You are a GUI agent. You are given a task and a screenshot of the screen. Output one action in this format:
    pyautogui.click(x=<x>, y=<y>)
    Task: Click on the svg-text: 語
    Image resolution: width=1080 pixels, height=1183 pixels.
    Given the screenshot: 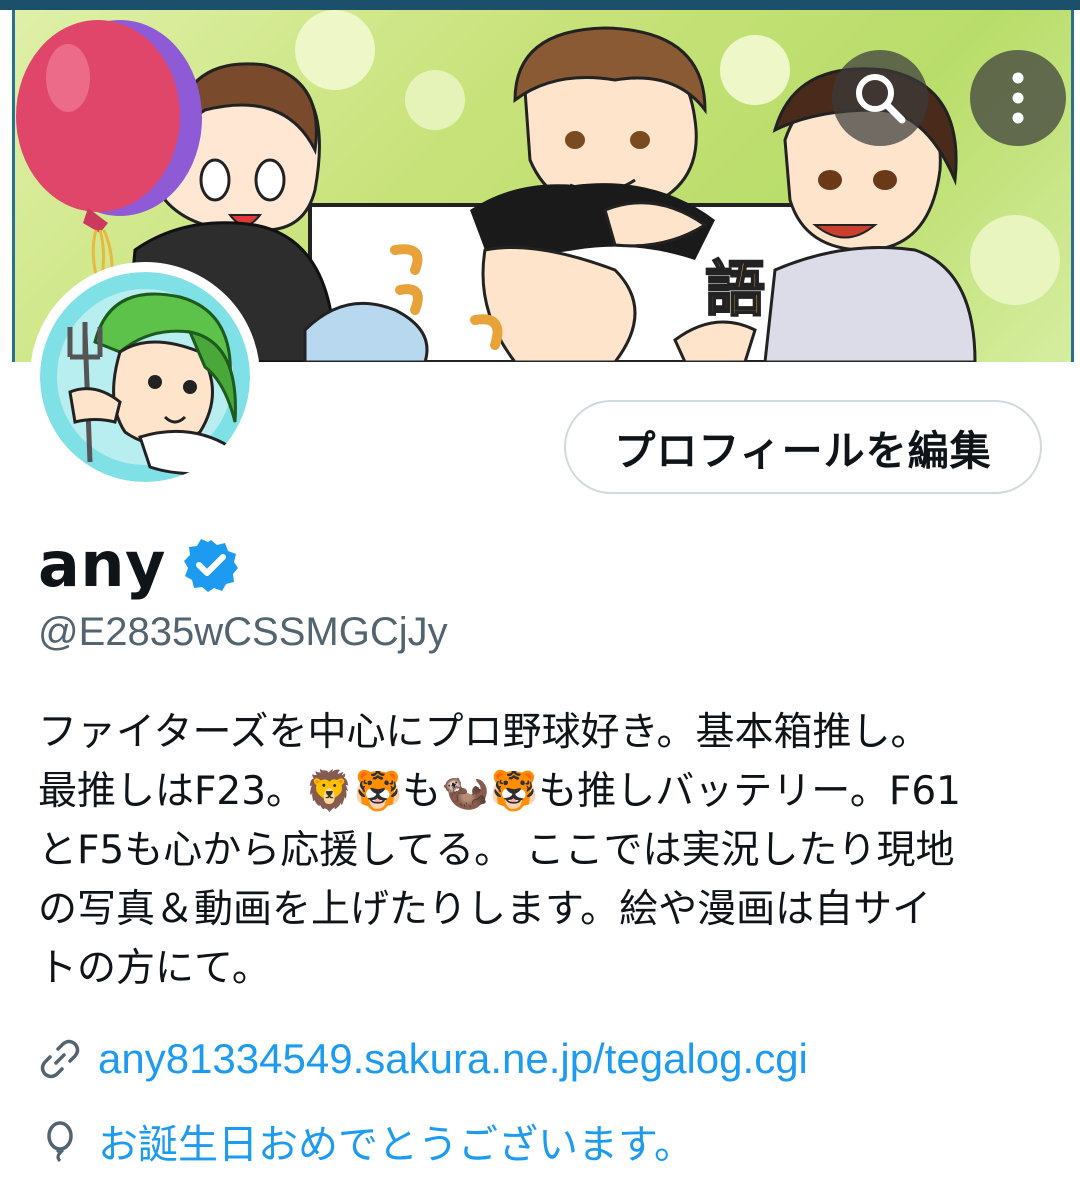 What is the action you would take?
    pyautogui.click(x=735, y=290)
    